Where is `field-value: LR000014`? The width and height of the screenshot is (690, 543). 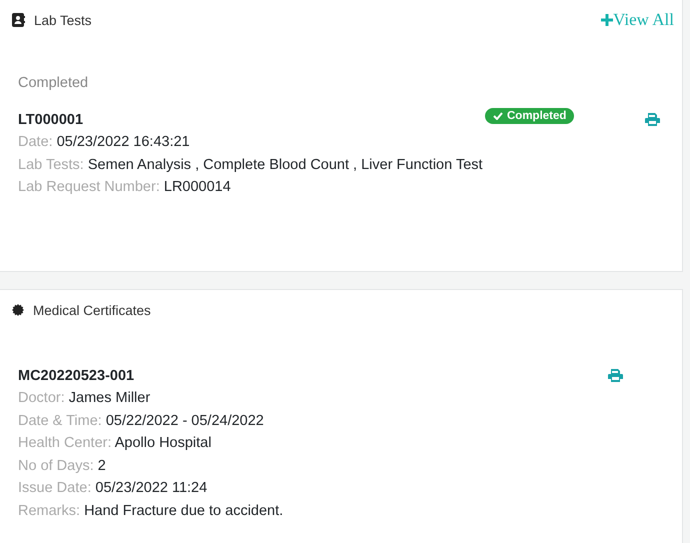 field-value: LR000014 is located at coordinates (197, 187).